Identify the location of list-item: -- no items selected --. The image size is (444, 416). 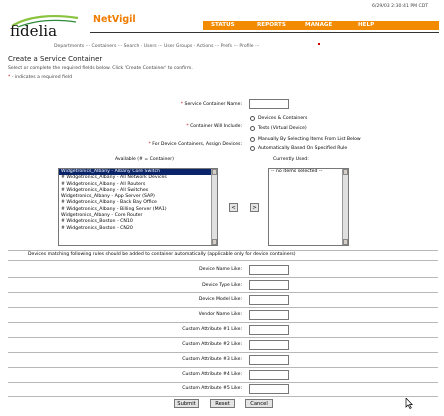
(308, 172).